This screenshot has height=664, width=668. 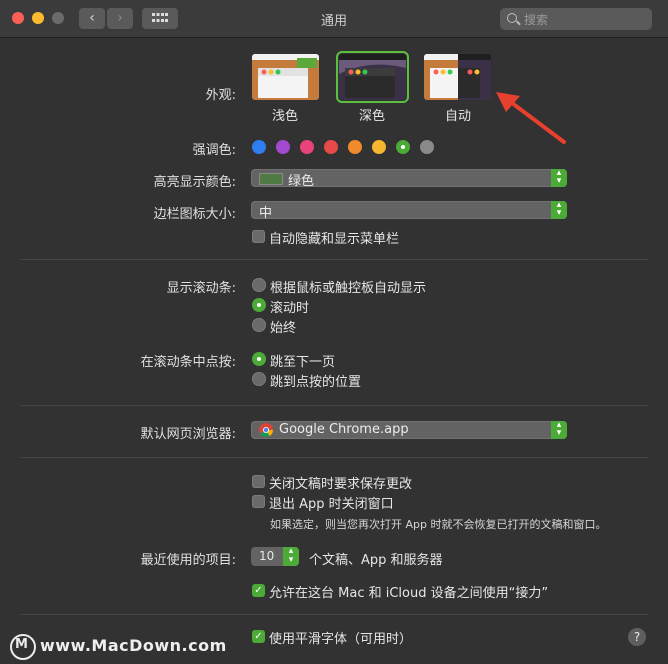 What do you see at coordinates (259, 325) in the screenshot?
I see `scrollbars-always-radio` at bounding box center [259, 325].